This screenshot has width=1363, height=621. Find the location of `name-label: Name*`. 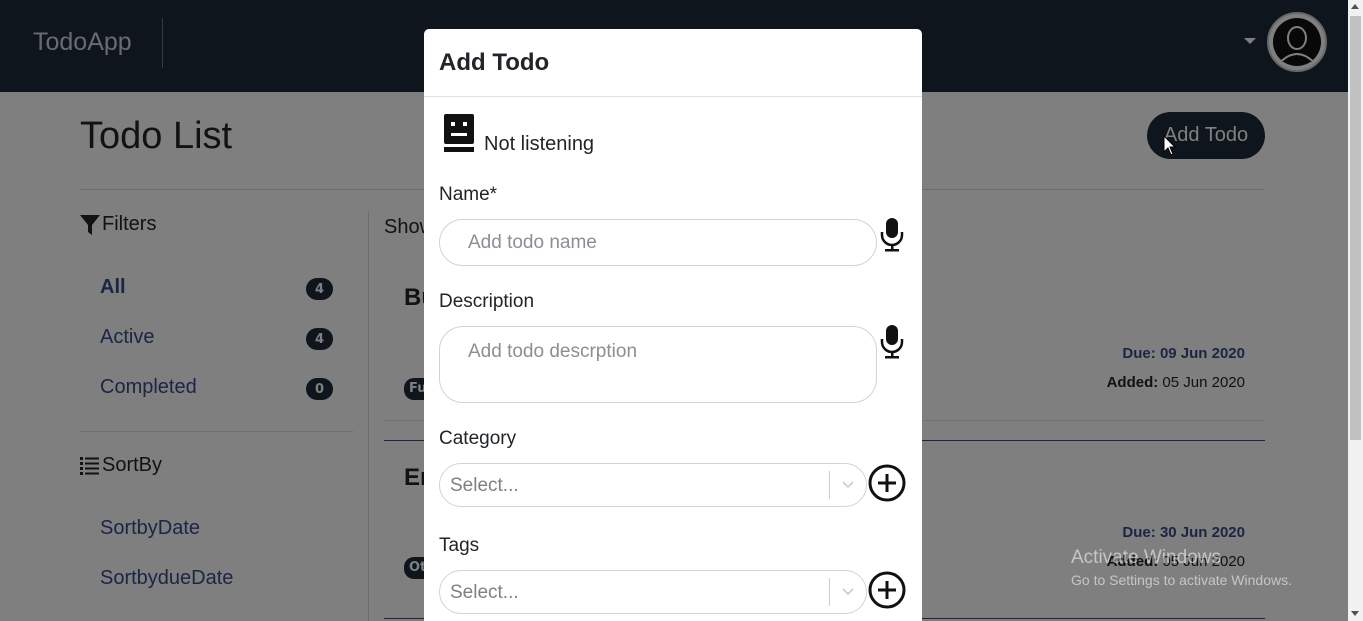

name-label: Name* is located at coordinates (468, 194).